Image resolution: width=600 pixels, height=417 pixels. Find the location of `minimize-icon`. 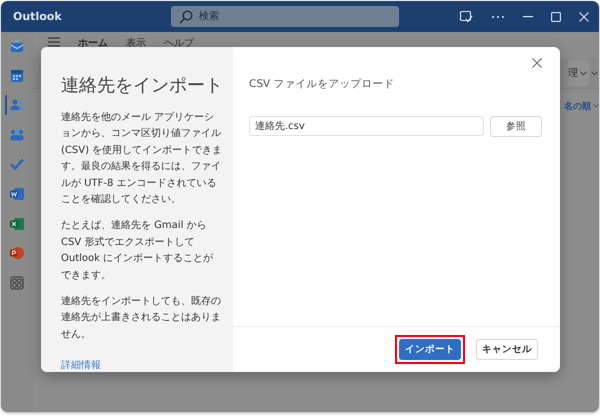

minimize-icon is located at coordinates (528, 17).